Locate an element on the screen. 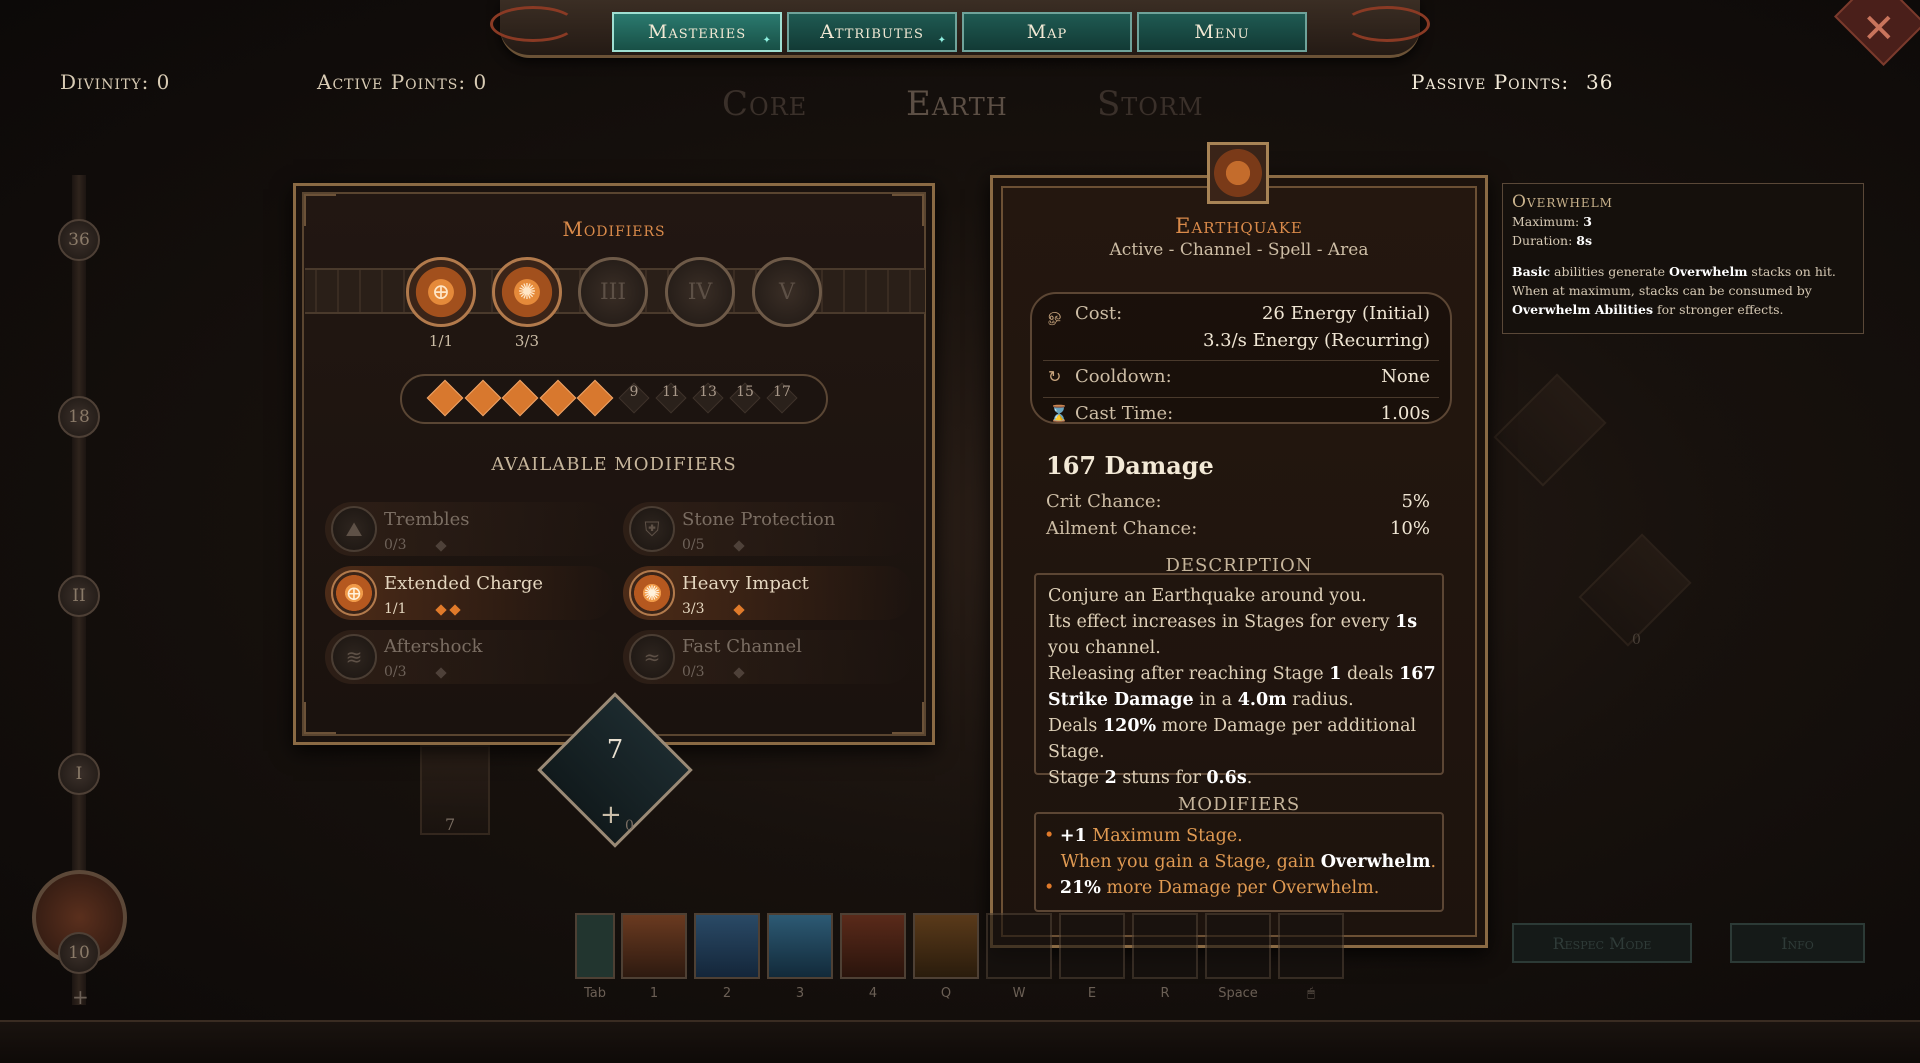 The image size is (1920, 1063). modifier-slot-2: ✺ is located at coordinates (527, 292).